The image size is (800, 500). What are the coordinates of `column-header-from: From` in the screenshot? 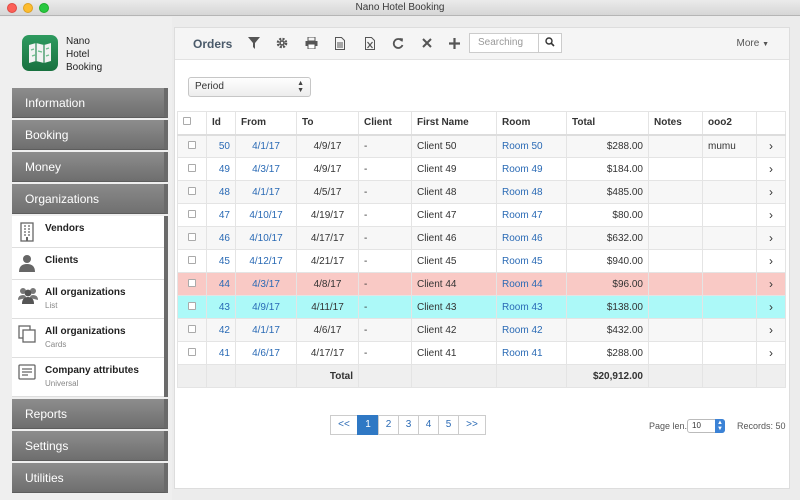 It's located at (266, 123).